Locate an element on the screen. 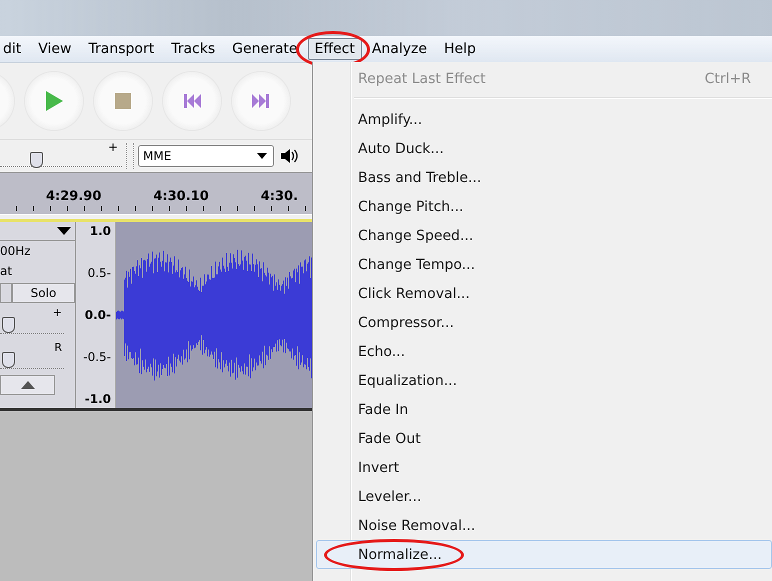 The height and width of the screenshot is (581, 772). format-label: at is located at coordinates (7, 271).